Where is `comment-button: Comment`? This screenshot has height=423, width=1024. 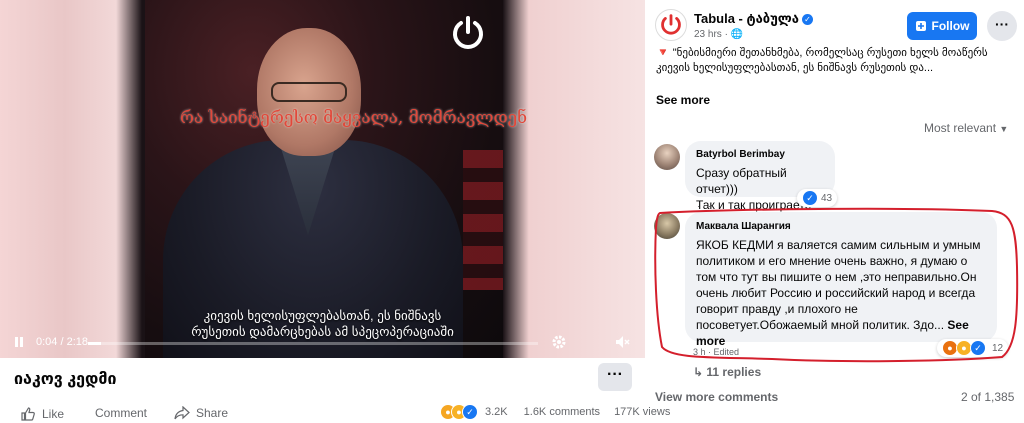 comment-button: Comment is located at coordinates (121, 413).